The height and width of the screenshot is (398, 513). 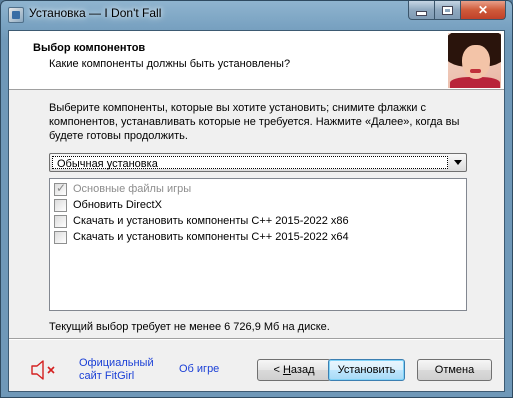 I want to click on speaker-muted-icon, so click(x=44, y=370).